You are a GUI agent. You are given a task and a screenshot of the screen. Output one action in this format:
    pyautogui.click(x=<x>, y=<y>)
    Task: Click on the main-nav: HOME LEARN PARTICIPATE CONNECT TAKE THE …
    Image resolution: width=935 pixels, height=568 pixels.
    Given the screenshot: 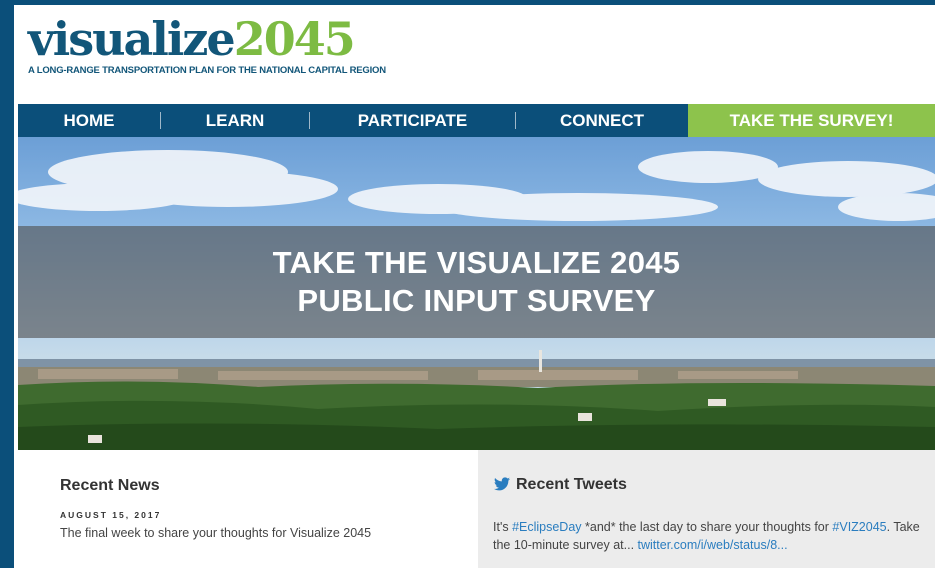 What is the action you would take?
    pyautogui.click(x=476, y=120)
    